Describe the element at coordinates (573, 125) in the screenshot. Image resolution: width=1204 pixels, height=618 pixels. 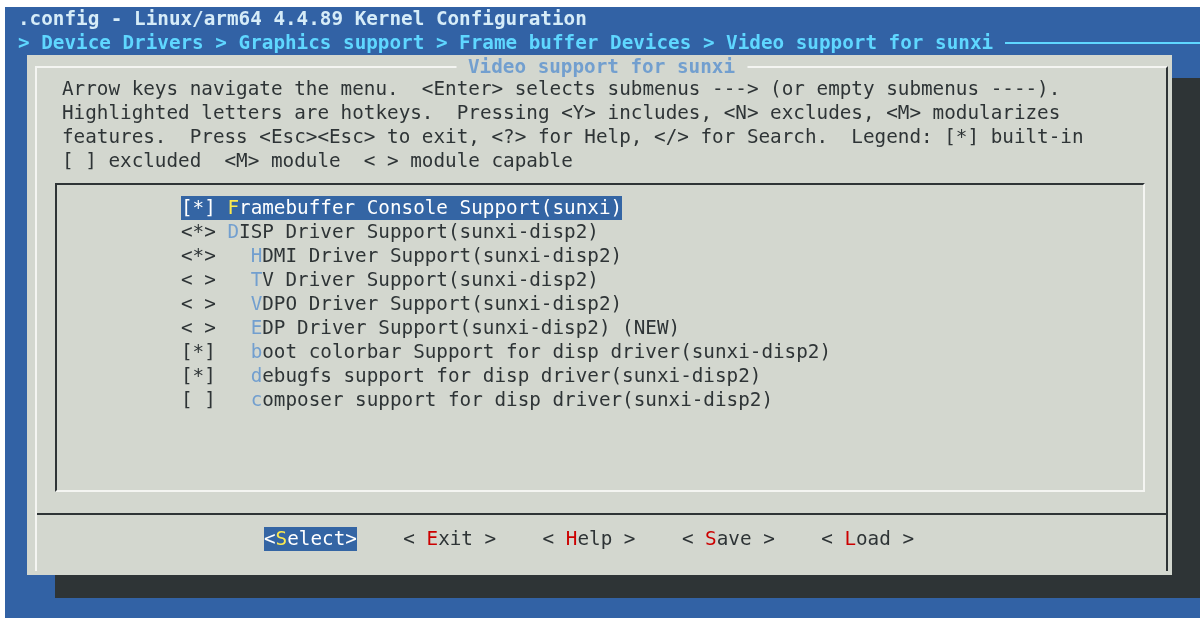
I see `help-text: Arrow keys navigate the menu. <Enter> selects submenus ---> (or empty submenus ----). Highlighted letters are hotkeys. Pressing <Y> includes, <N> excludes, <M> modularizes features. Press <Esc><Esc> to exit, <?> for Help, </> for Search. Legend: [*] built-in [ ] excluded <M> module < > module capable` at that location.